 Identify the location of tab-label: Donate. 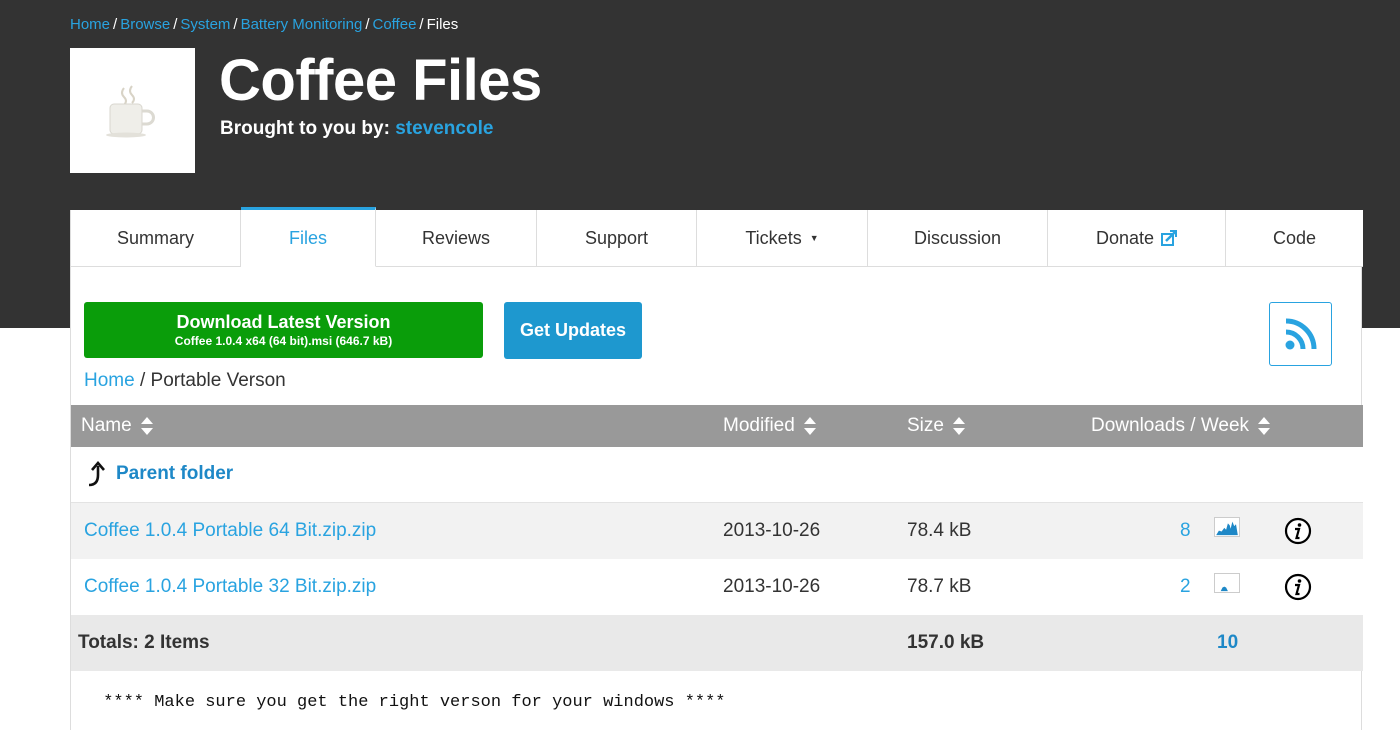
(1125, 237).